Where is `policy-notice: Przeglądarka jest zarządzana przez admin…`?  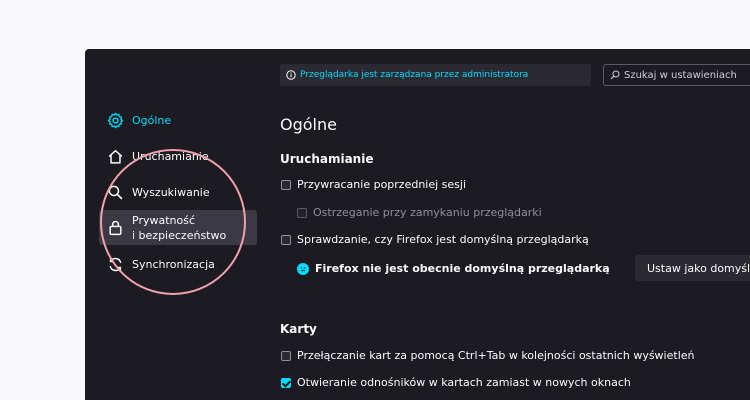 policy-notice: Przeglądarka jest zarządzana przez admin… is located at coordinates (435, 75).